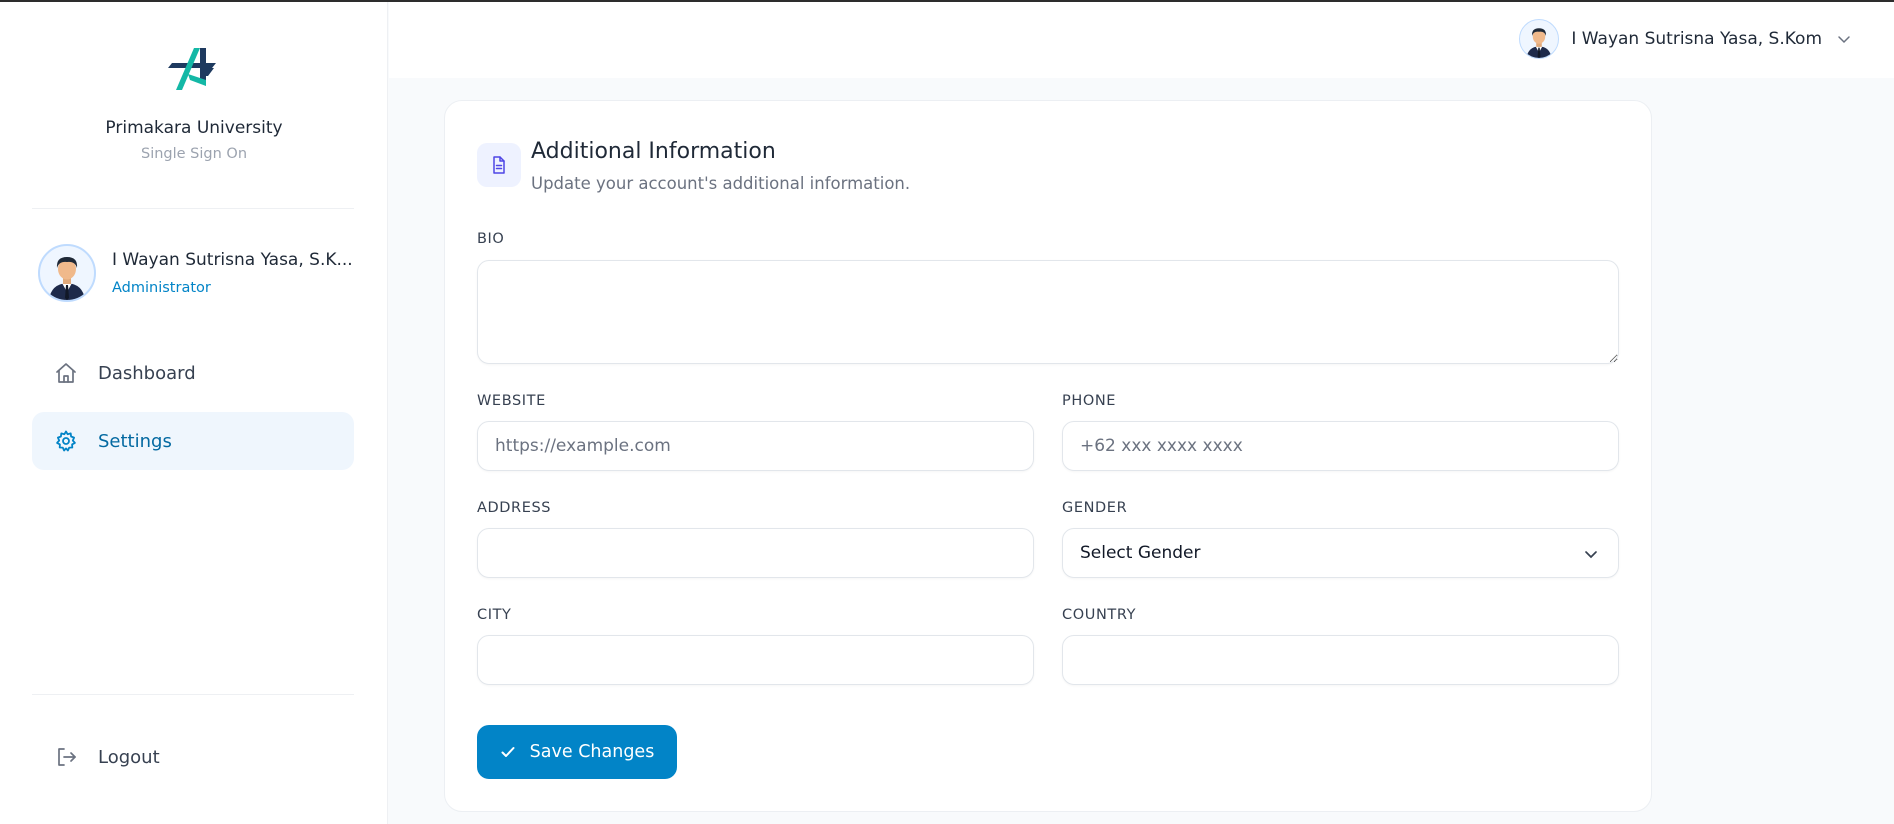  Describe the element at coordinates (1140, 553) in the screenshot. I see `gender-selected-value: Select Gender` at that location.